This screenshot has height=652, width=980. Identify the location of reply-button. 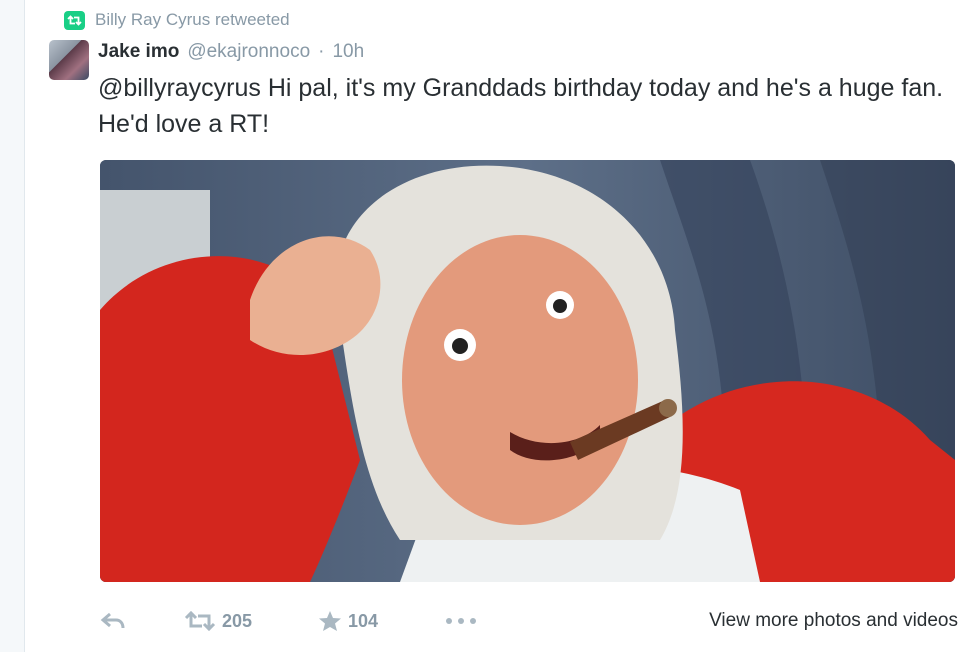
(113, 621).